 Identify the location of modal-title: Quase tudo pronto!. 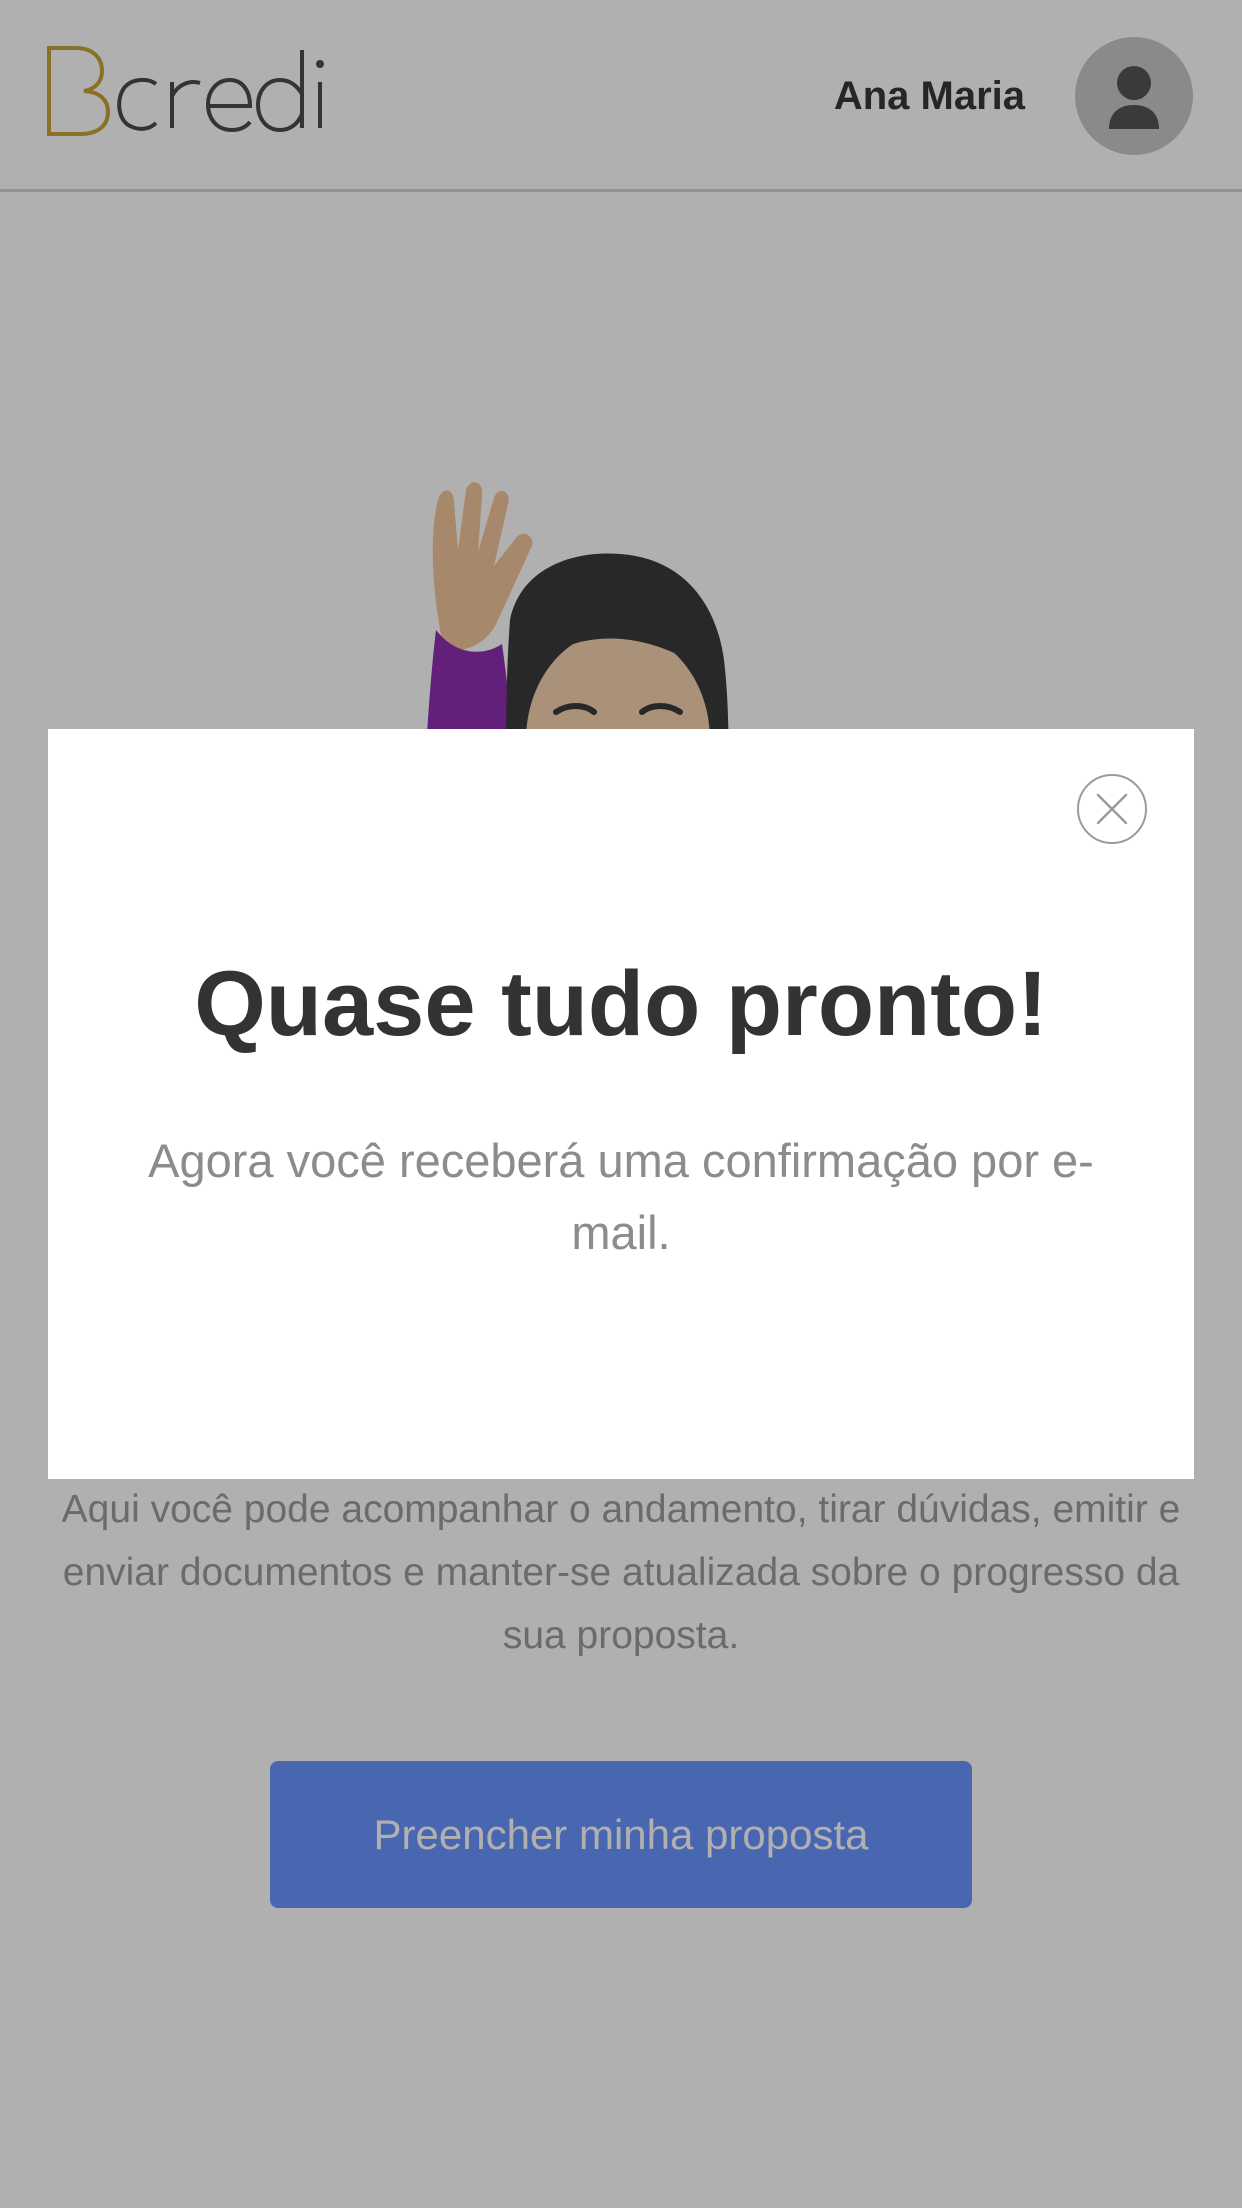
(621, 1004).